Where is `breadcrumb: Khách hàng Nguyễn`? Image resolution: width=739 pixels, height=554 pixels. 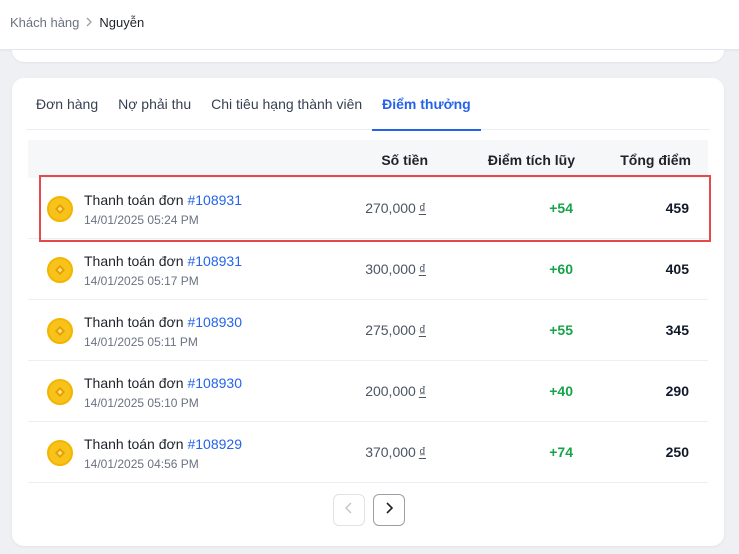
breadcrumb: Khách hàng Nguyễn is located at coordinates (77, 22).